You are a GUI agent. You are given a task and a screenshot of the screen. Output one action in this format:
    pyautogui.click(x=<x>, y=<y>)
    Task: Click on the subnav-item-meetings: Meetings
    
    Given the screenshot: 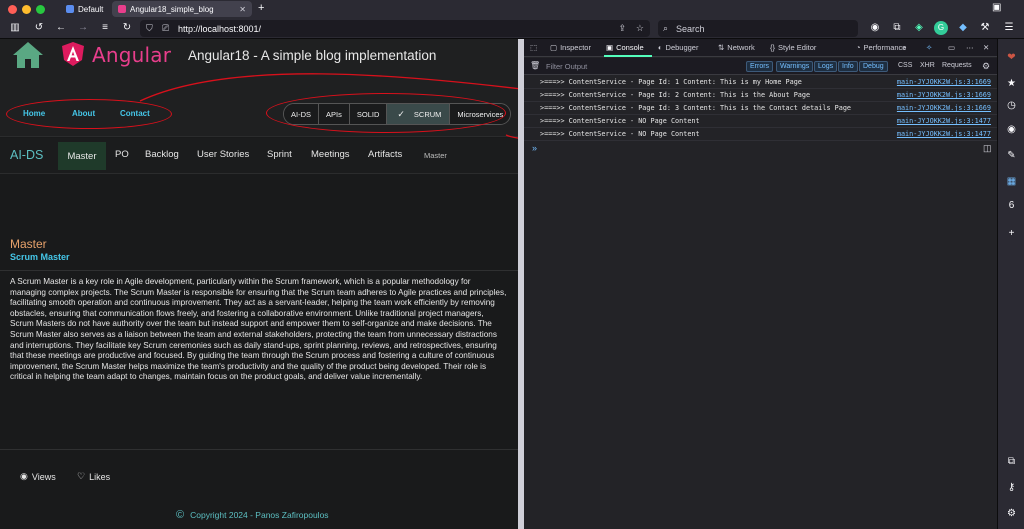 What is the action you would take?
    pyautogui.click(x=330, y=154)
    